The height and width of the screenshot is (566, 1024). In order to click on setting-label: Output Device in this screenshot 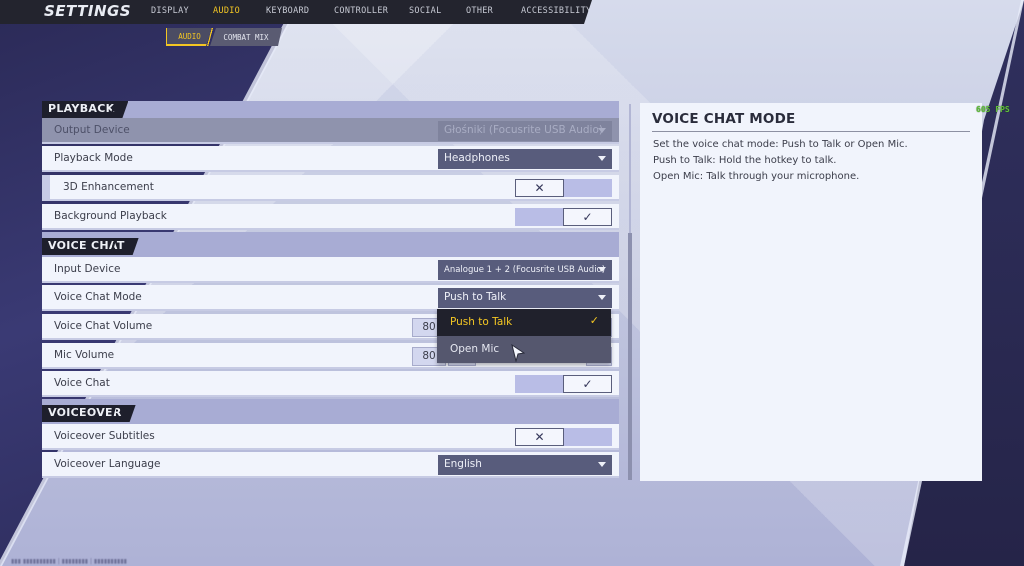, I will do `click(92, 130)`.